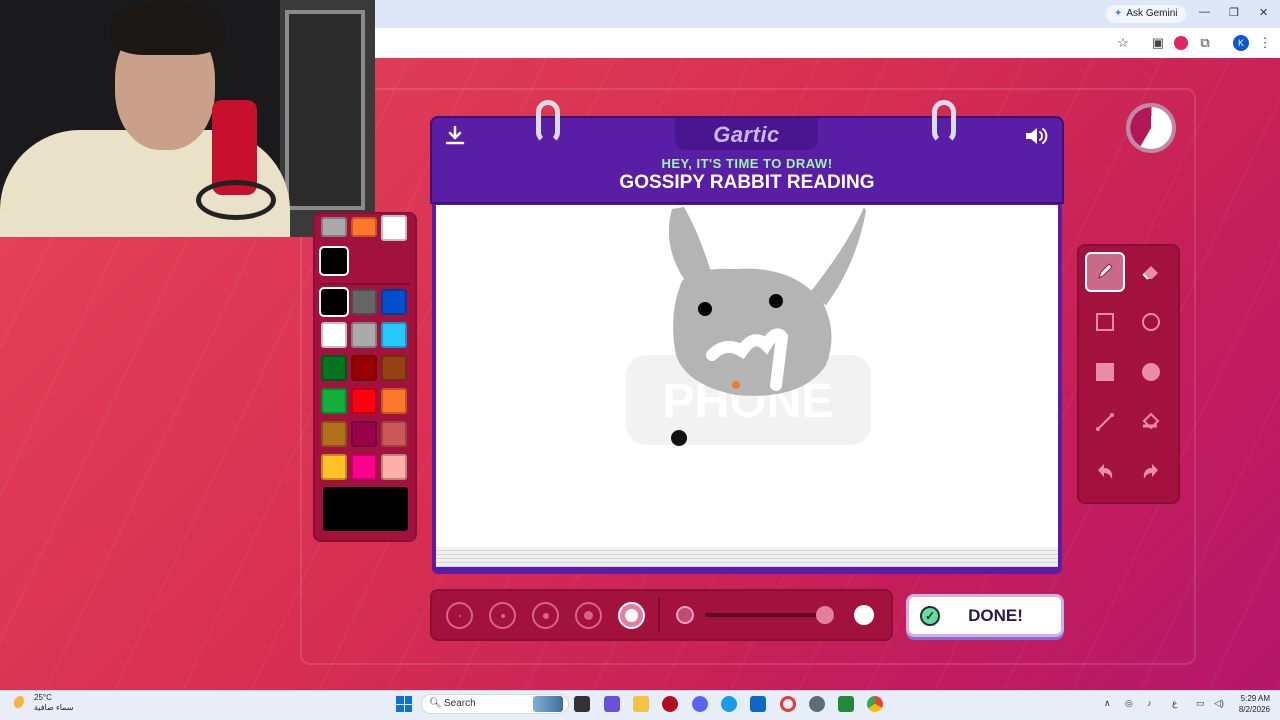 The image size is (1280, 720). I want to click on opacity-slider-handle, so click(824, 615).